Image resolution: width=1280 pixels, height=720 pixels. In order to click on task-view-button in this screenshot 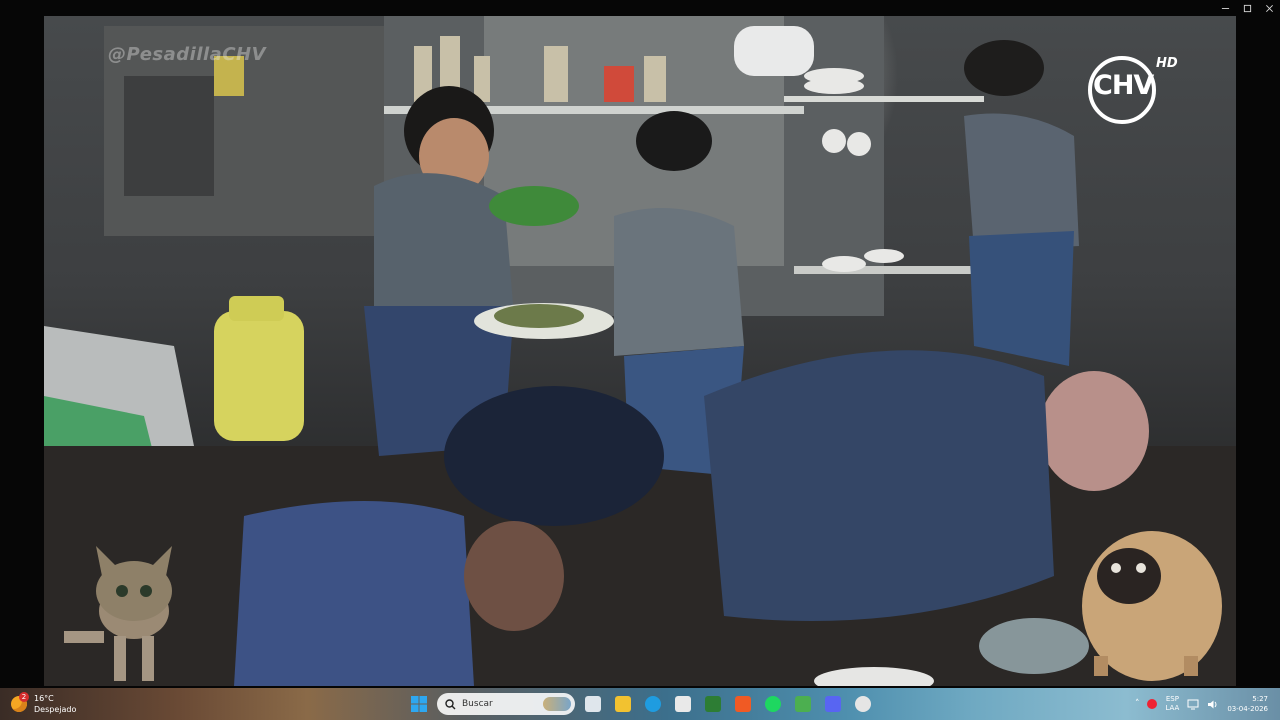, I will do `click(593, 704)`.